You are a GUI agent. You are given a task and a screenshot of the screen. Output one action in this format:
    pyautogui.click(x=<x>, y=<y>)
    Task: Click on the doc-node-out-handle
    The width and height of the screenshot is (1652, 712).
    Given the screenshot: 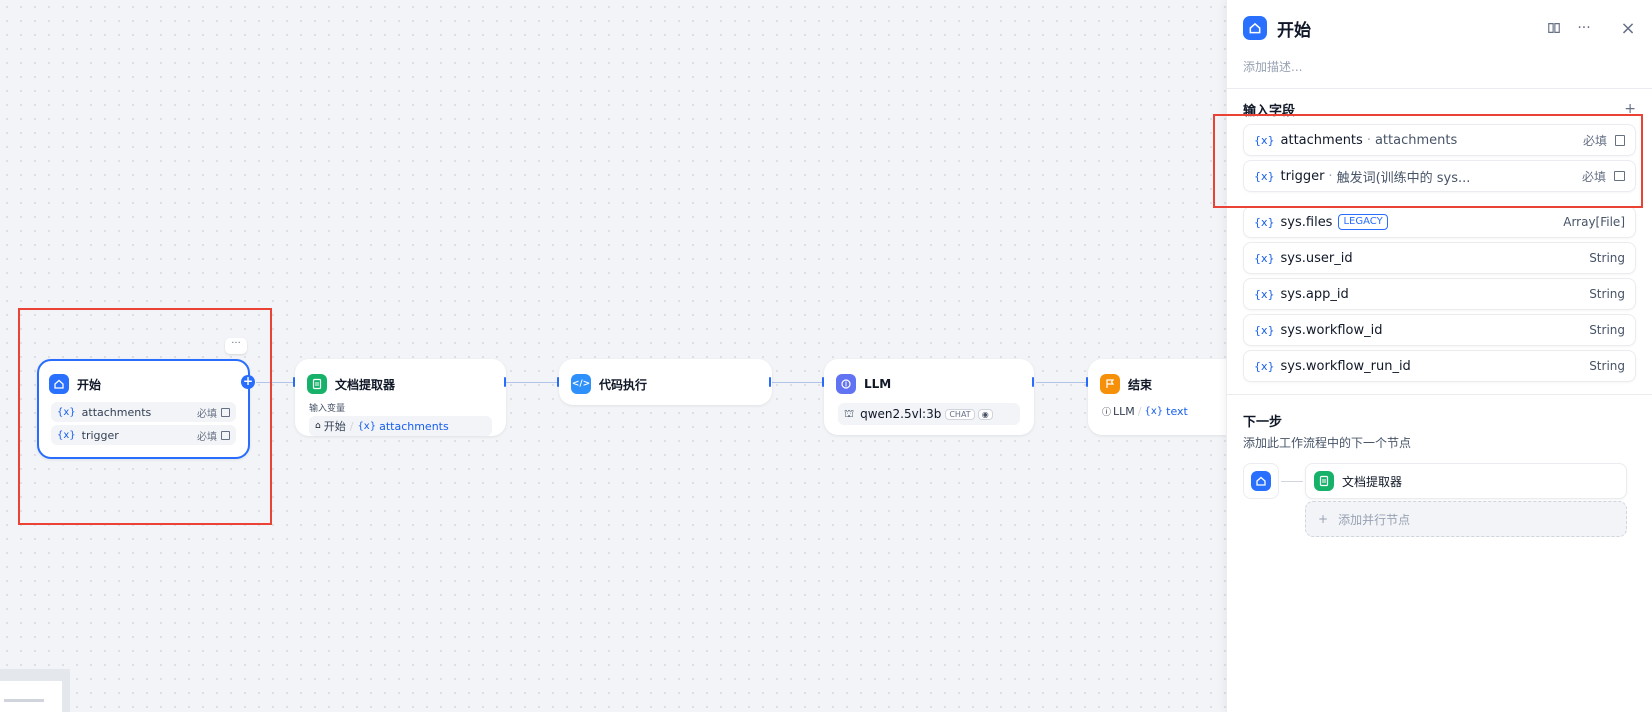 What is the action you would take?
    pyautogui.click(x=505, y=382)
    